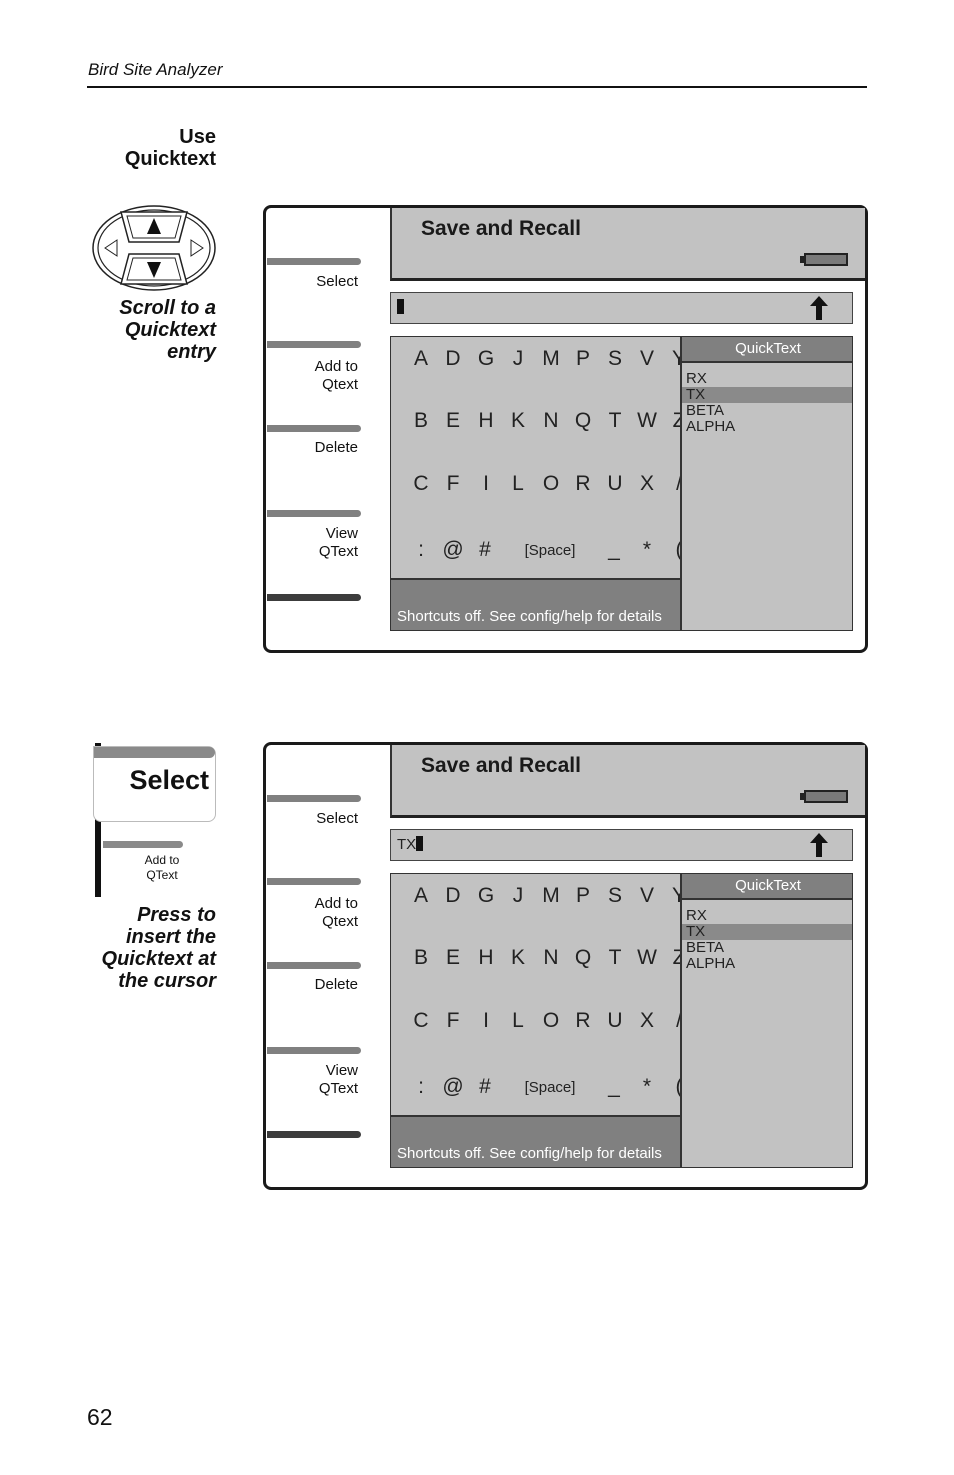 This screenshot has width=954, height=1475. Describe the element at coordinates (501, 228) in the screenshot. I see `screen-title: Save and Recall` at that location.